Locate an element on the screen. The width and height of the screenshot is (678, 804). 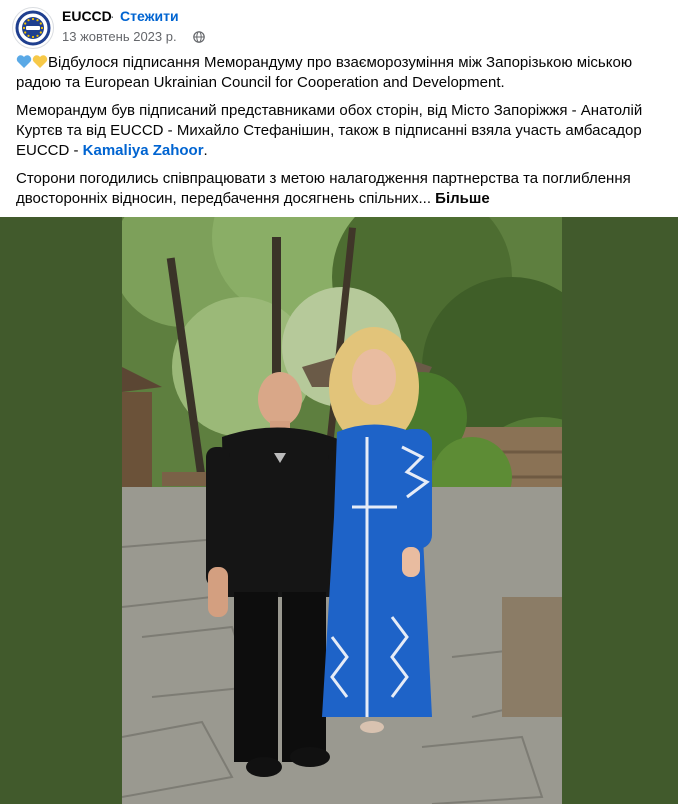
yellow-heart-emoji is located at coordinates (40, 61).